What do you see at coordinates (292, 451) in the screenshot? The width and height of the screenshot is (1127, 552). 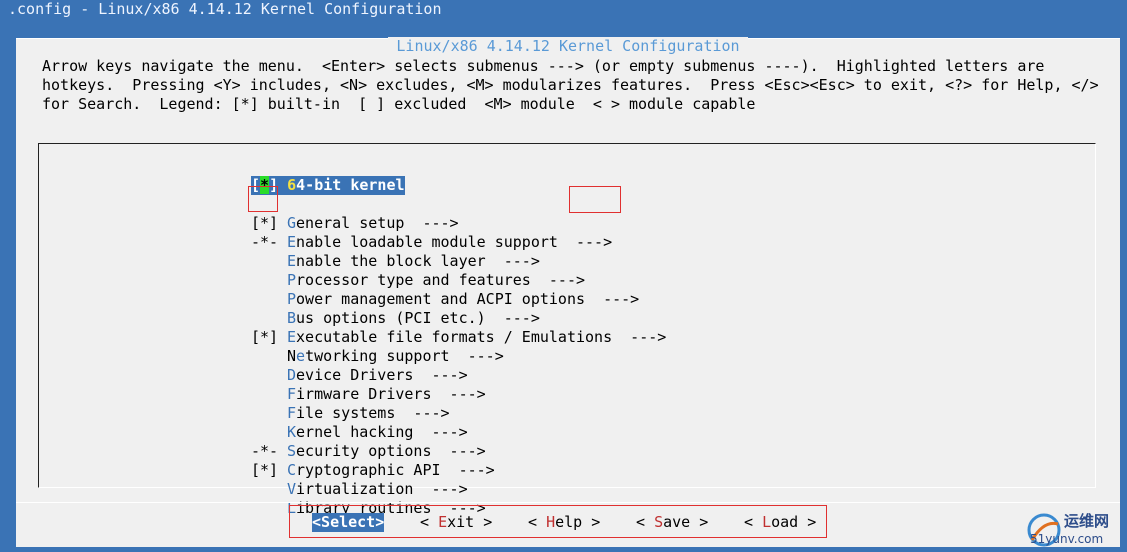 I see `hotkey-letter: S` at bounding box center [292, 451].